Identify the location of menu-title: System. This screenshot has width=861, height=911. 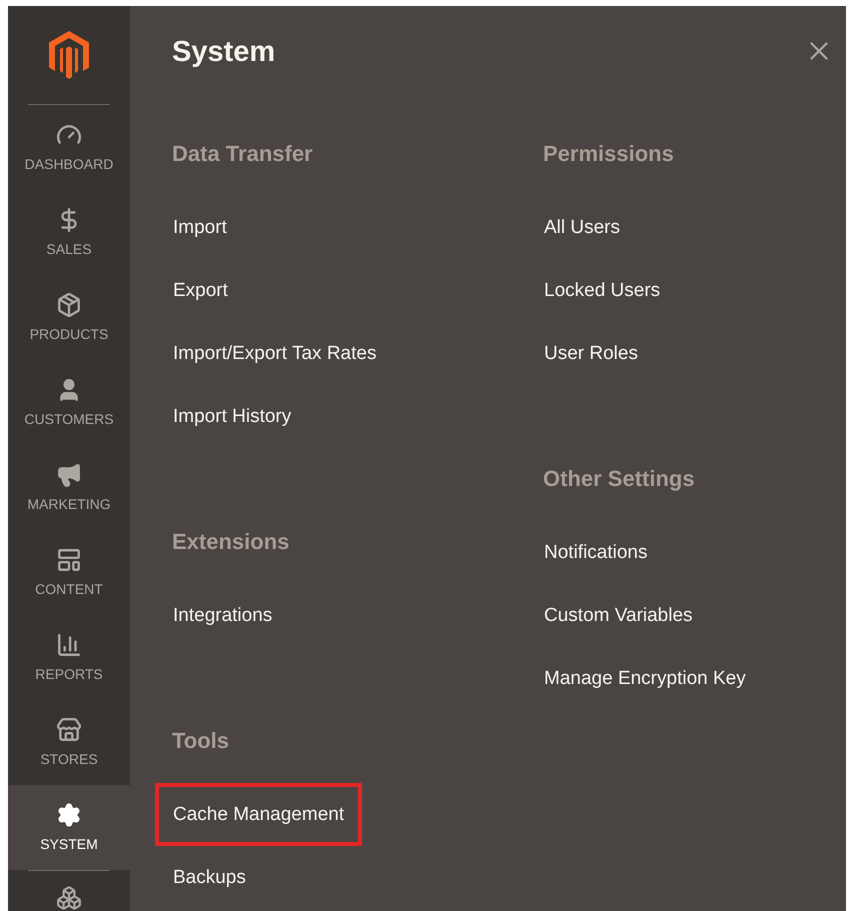
(224, 52).